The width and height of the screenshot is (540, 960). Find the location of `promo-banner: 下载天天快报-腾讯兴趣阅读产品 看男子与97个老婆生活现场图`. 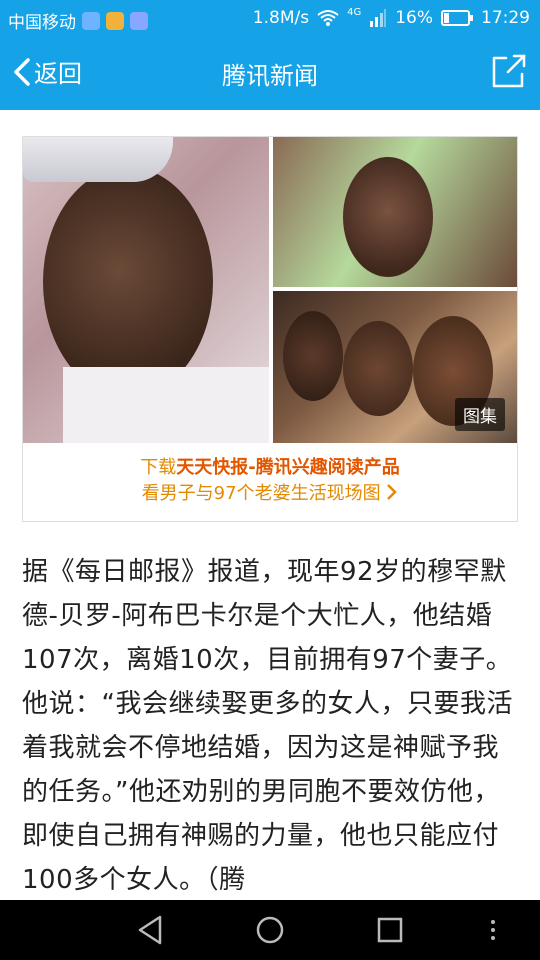

promo-banner: 下载天天快报-腾讯兴趣阅读产品 看男子与97个老婆生活现场图 is located at coordinates (270, 481).